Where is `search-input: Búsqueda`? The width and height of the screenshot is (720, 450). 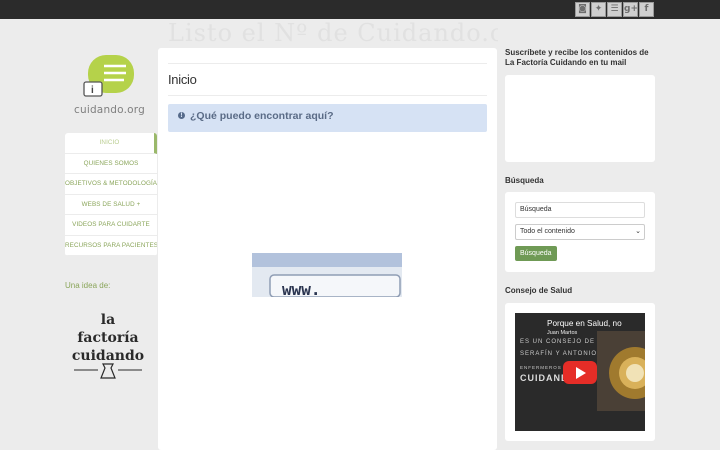 search-input: Búsqueda is located at coordinates (580, 210).